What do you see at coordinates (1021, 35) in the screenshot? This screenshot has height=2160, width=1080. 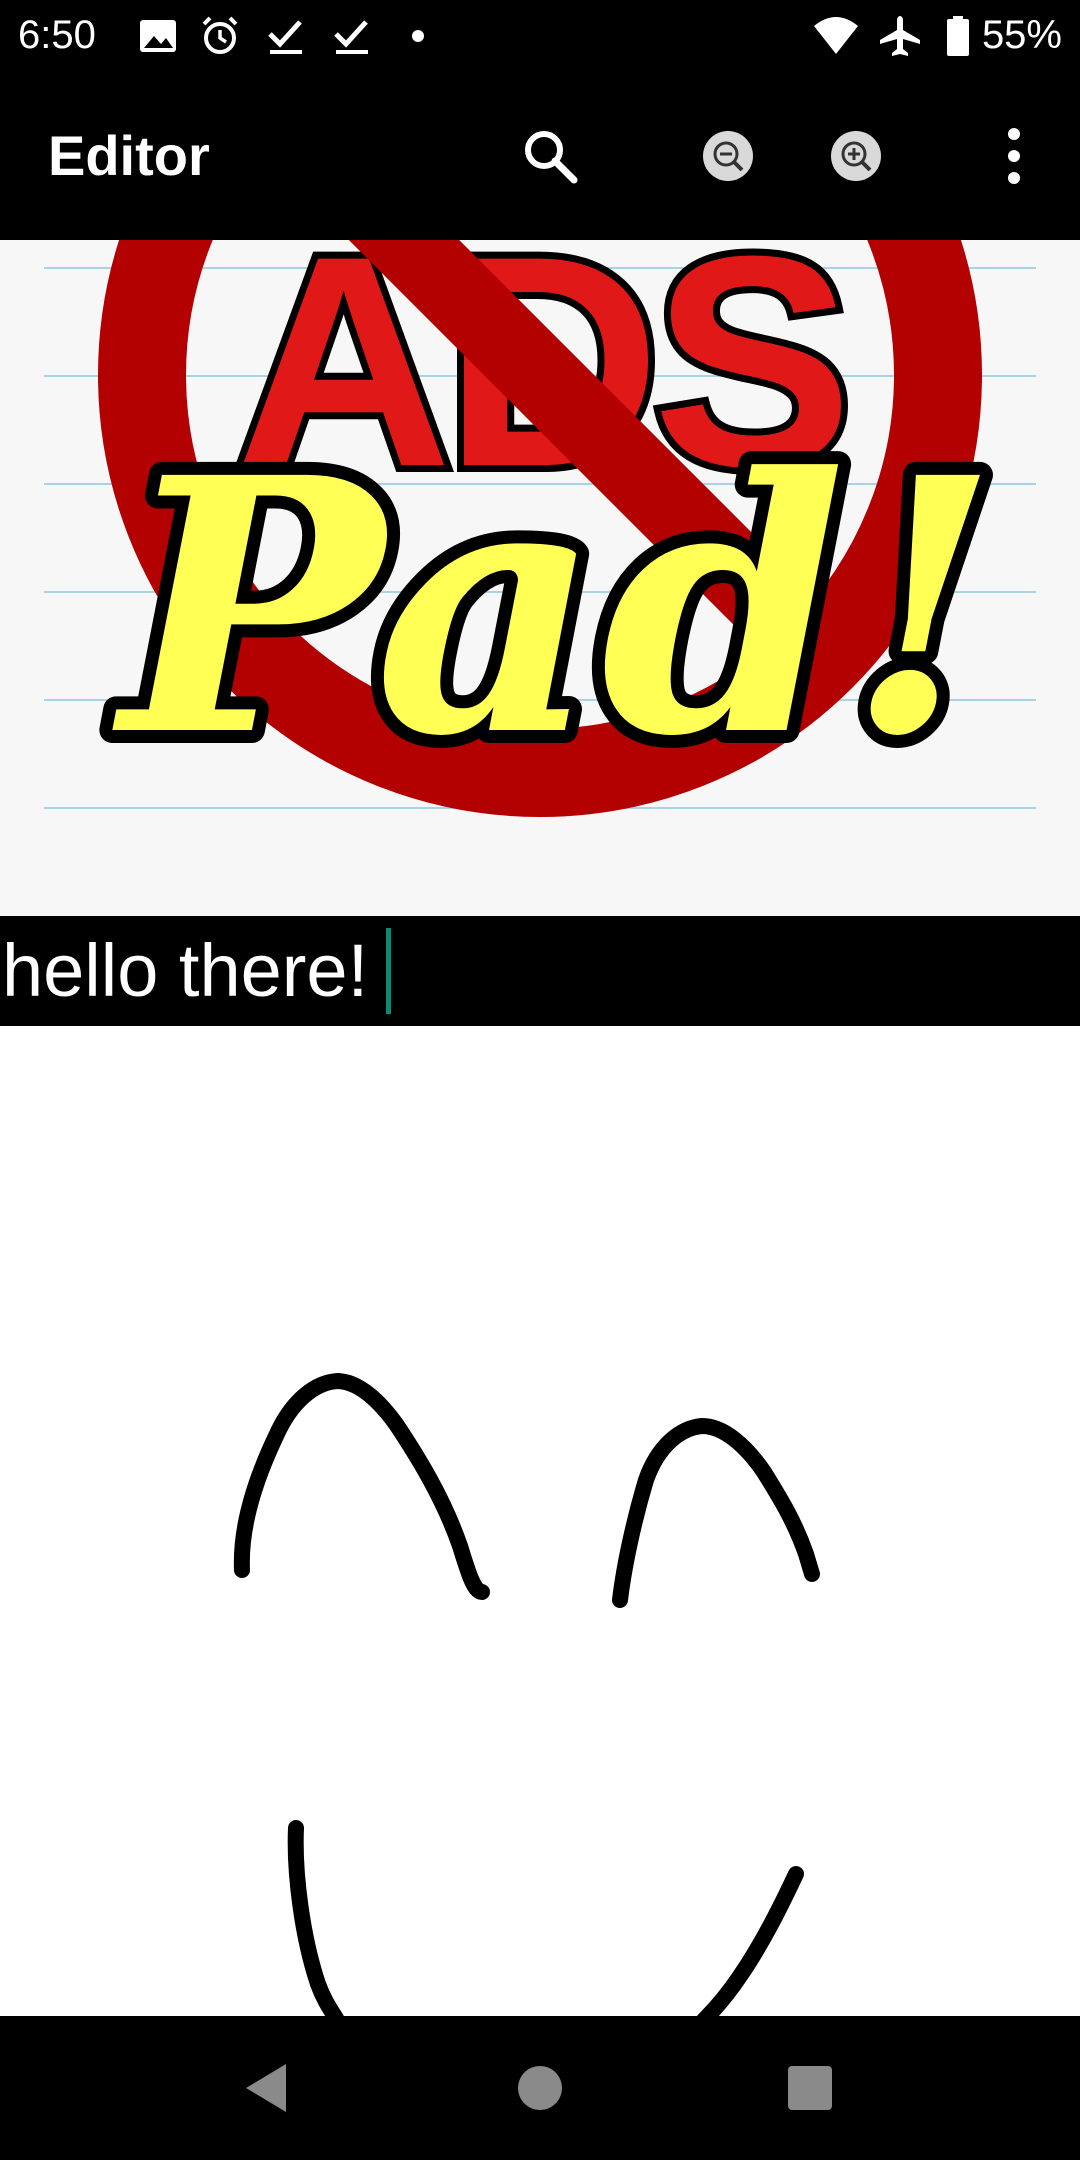 I see `battery-percentage: 55%` at bounding box center [1021, 35].